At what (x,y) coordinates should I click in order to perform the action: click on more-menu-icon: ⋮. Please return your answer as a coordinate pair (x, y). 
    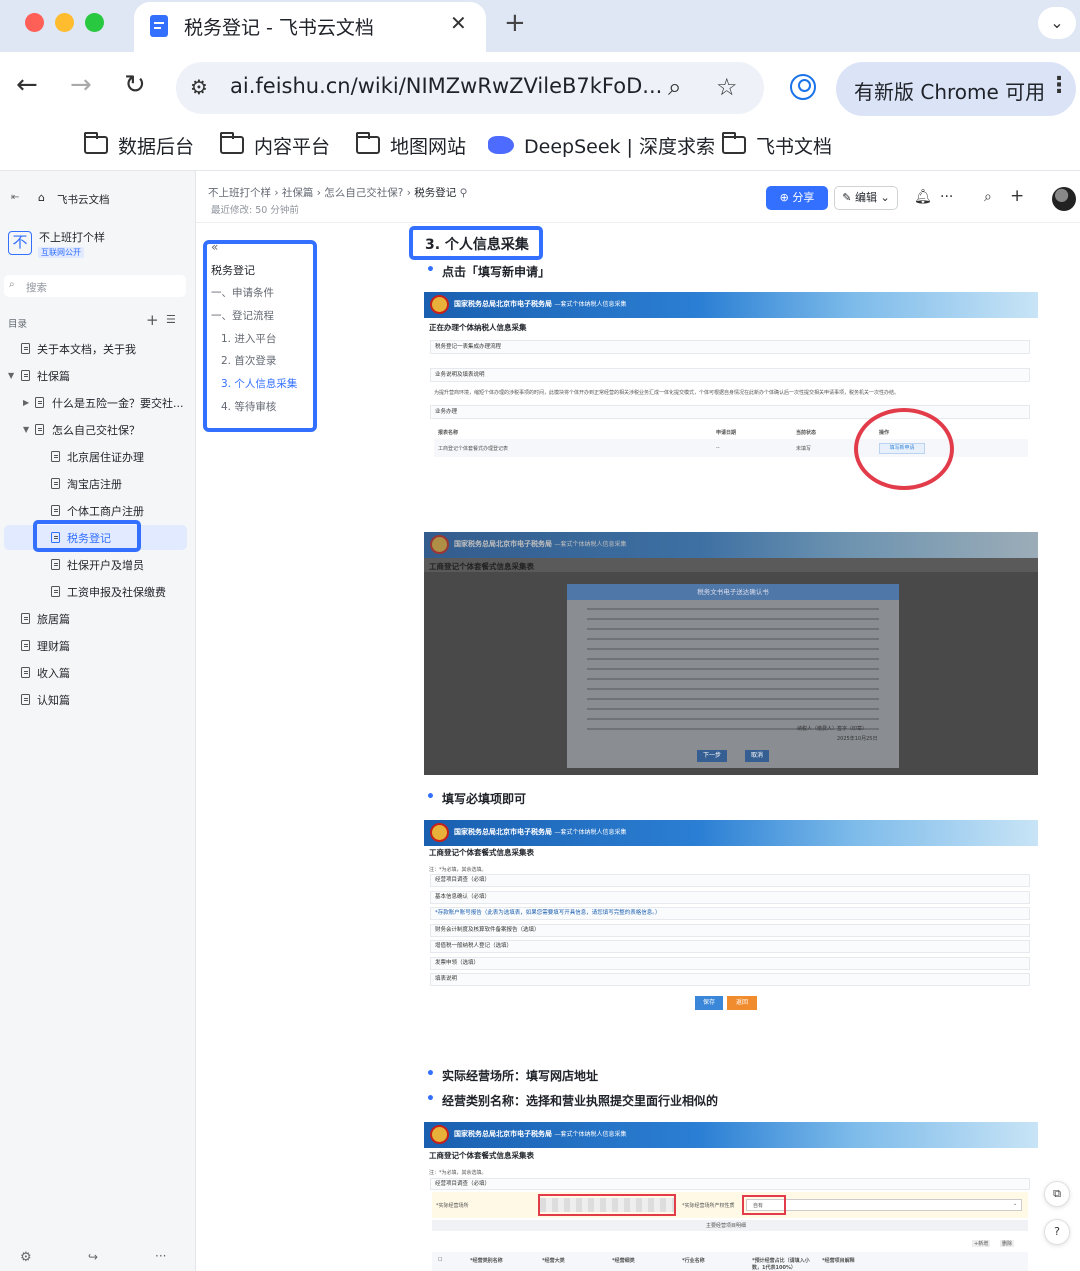
    Looking at the image, I should click on (1059, 85).